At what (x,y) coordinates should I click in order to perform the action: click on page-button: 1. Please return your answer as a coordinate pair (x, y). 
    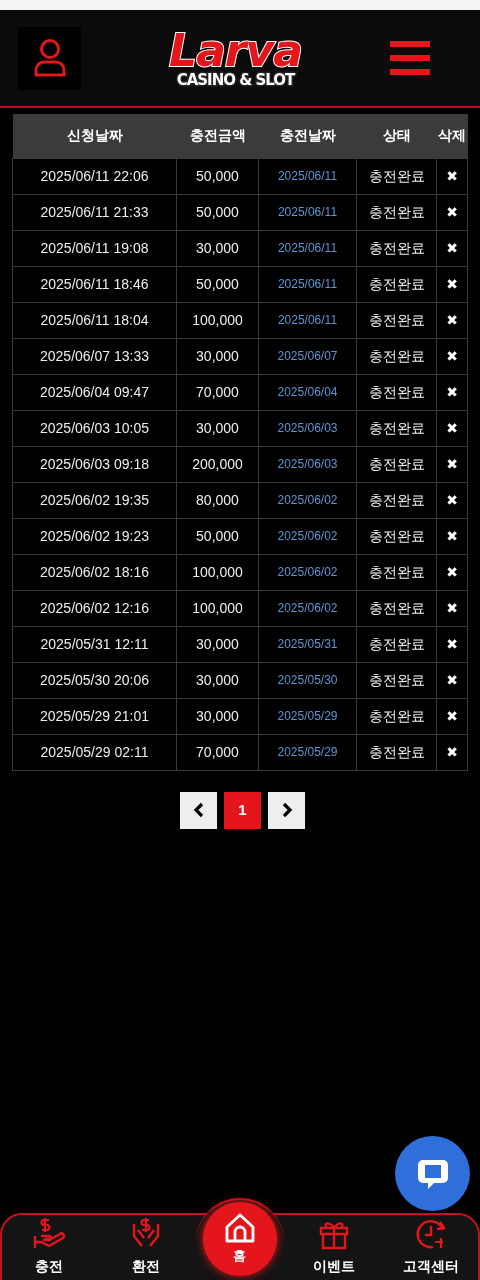
    Looking at the image, I should click on (242, 810).